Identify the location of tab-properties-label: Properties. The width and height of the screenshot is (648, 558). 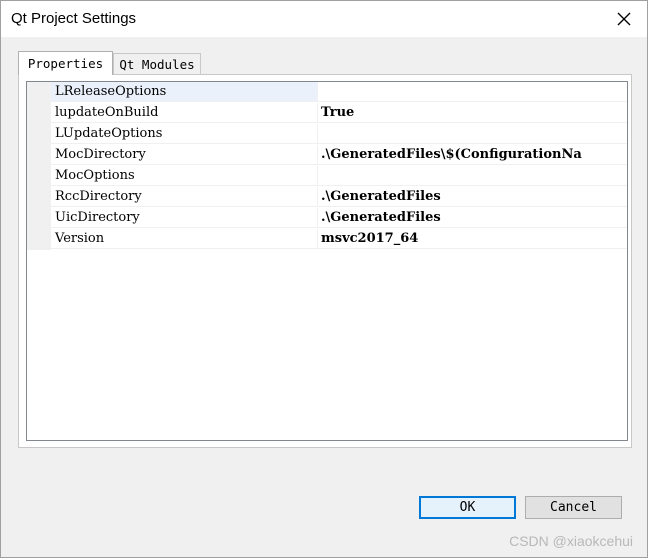
(65, 63).